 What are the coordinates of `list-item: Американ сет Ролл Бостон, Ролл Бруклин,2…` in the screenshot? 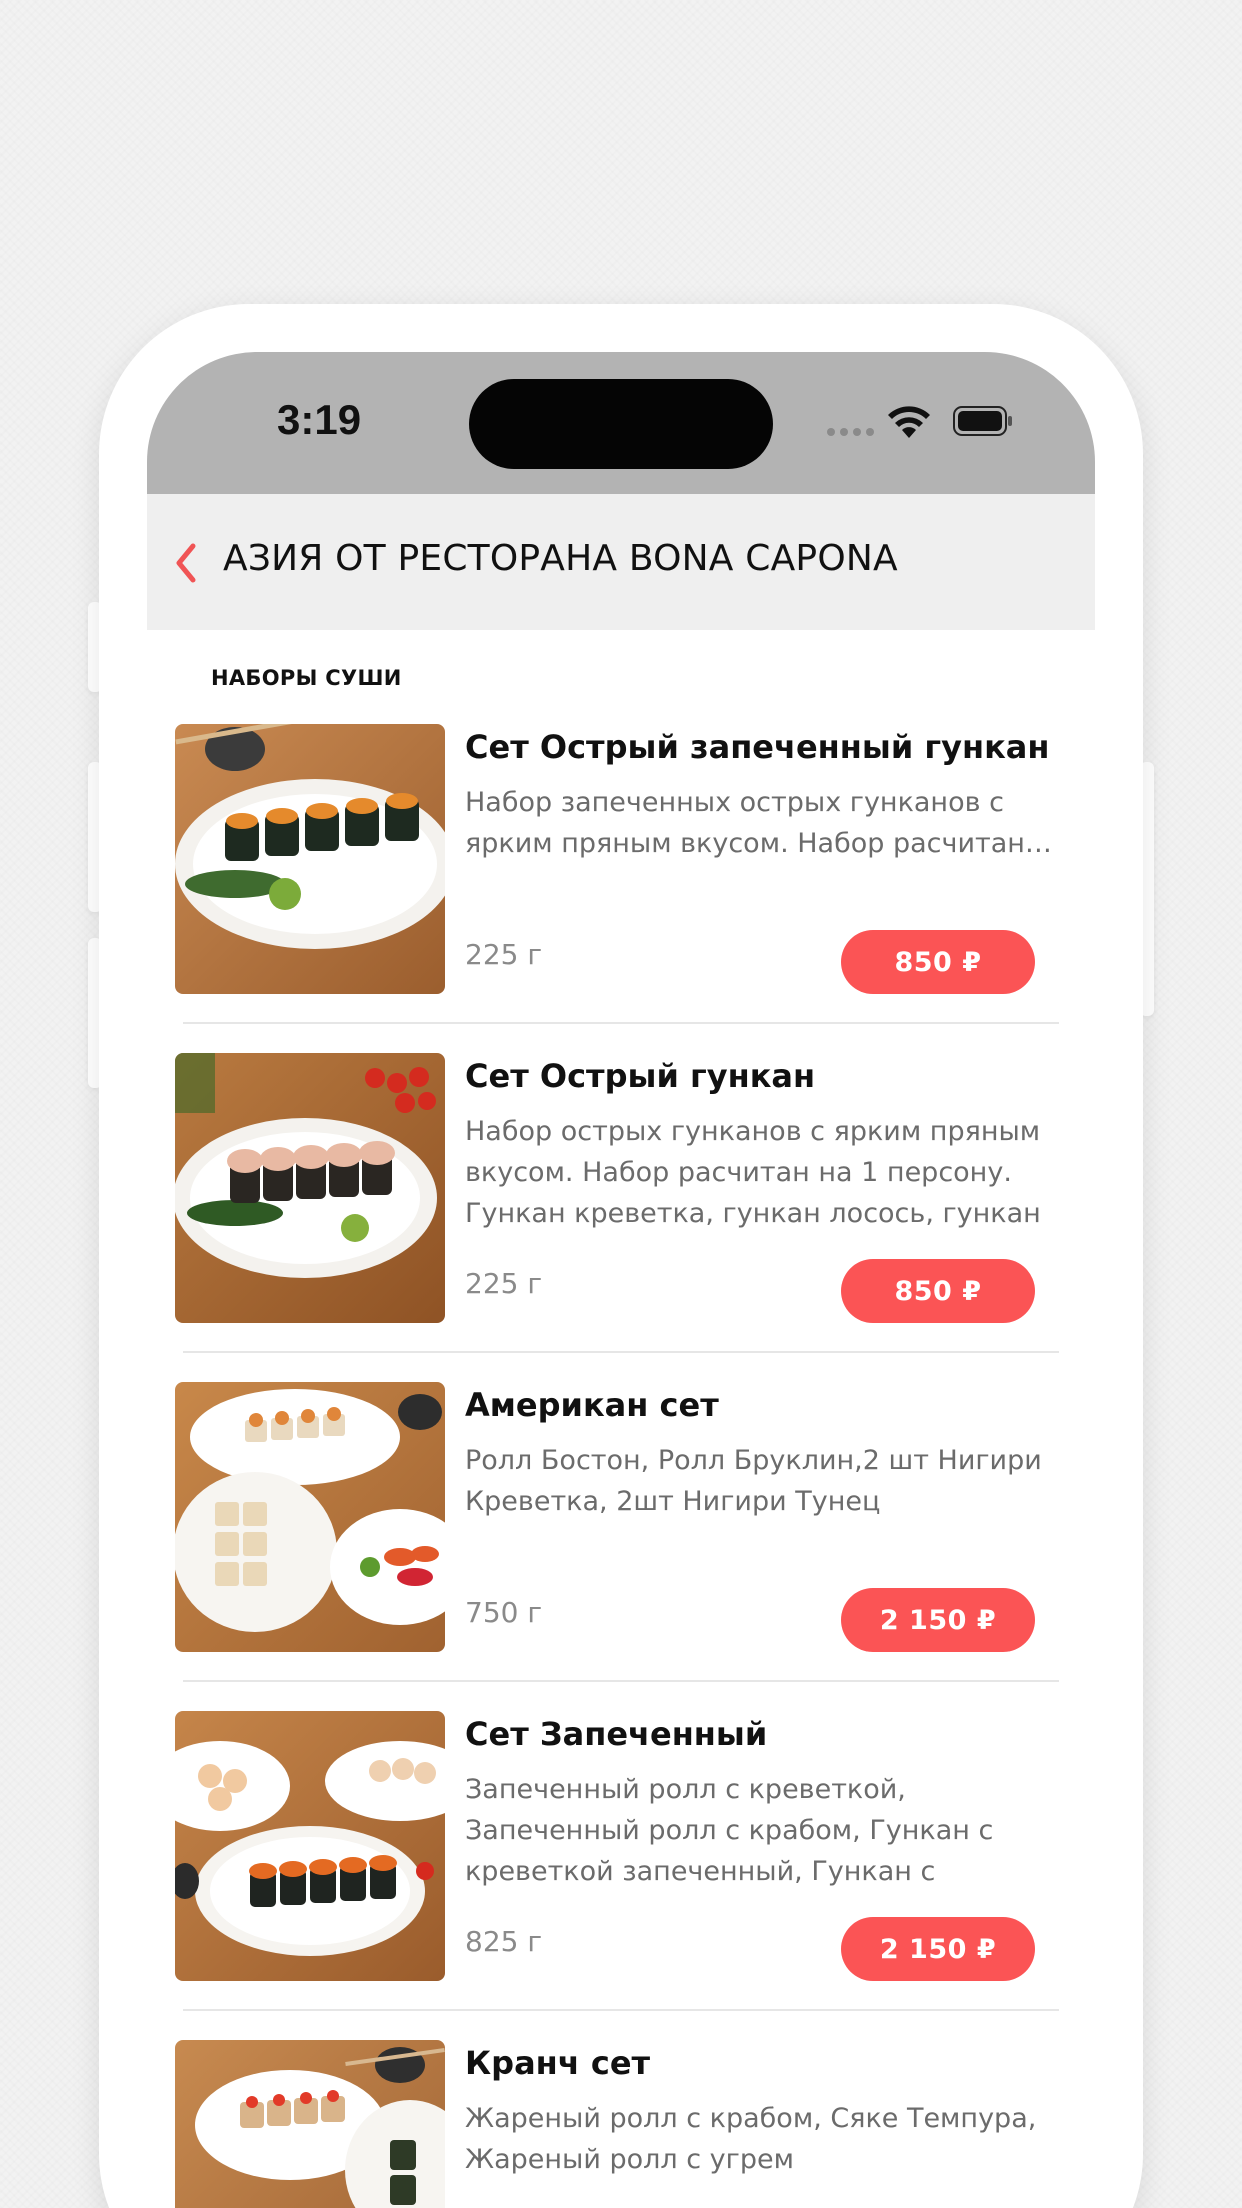 It's located at (635, 1517).